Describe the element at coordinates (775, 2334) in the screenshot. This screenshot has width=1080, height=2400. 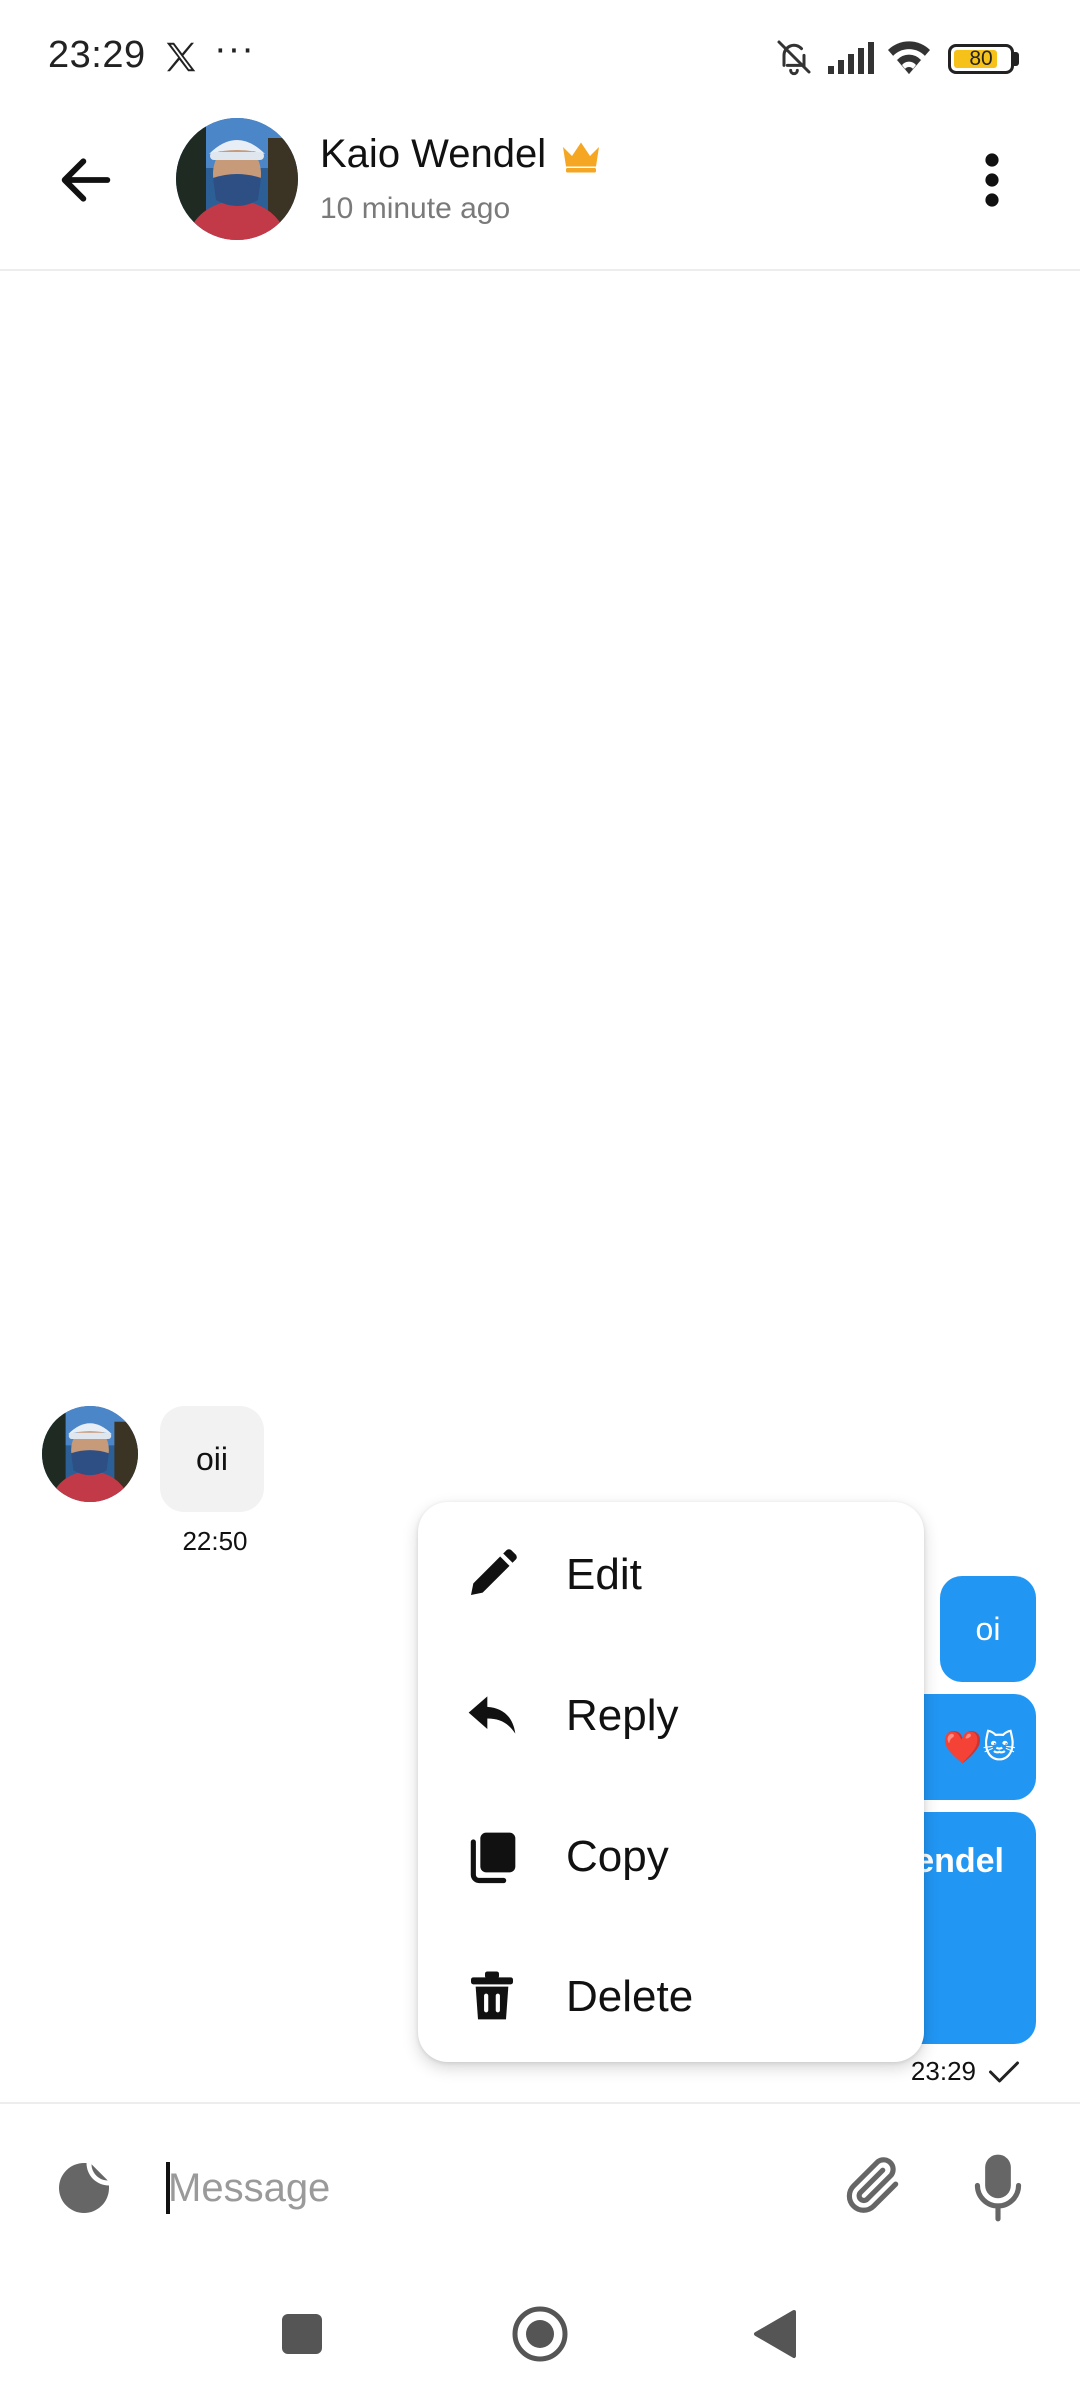
I see `back-triangle-icon` at that location.